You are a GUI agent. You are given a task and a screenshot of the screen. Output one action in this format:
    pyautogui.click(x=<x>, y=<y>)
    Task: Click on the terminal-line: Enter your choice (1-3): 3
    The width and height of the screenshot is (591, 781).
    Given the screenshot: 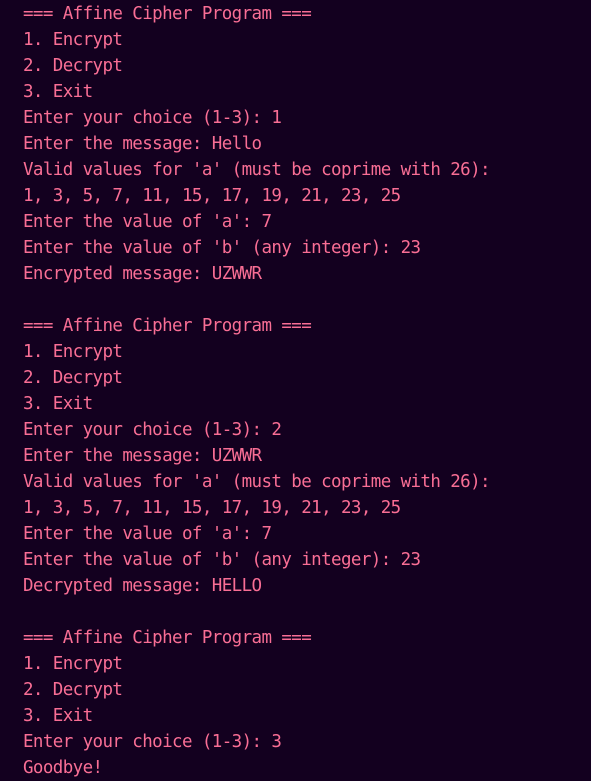 What is the action you would take?
    pyautogui.click(x=152, y=742)
    